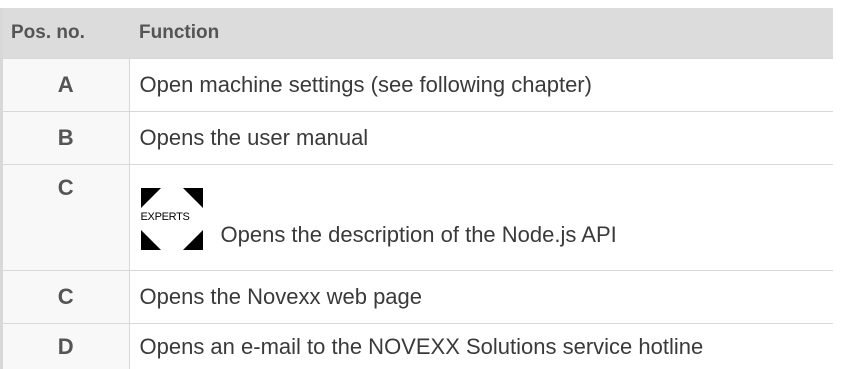 Image resolution: width=854 pixels, height=369 pixels. I want to click on logo-corner-bottom-right, so click(193, 240).